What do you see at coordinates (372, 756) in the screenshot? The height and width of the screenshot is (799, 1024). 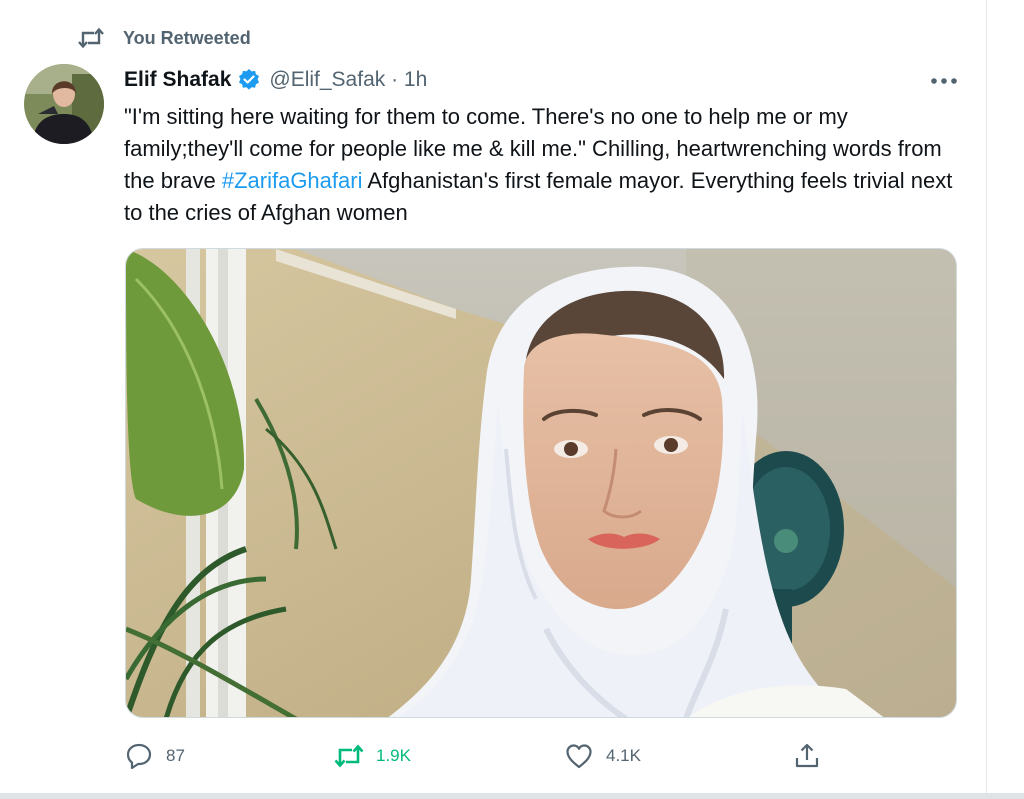 I see `retweet-button: 1.9K` at bounding box center [372, 756].